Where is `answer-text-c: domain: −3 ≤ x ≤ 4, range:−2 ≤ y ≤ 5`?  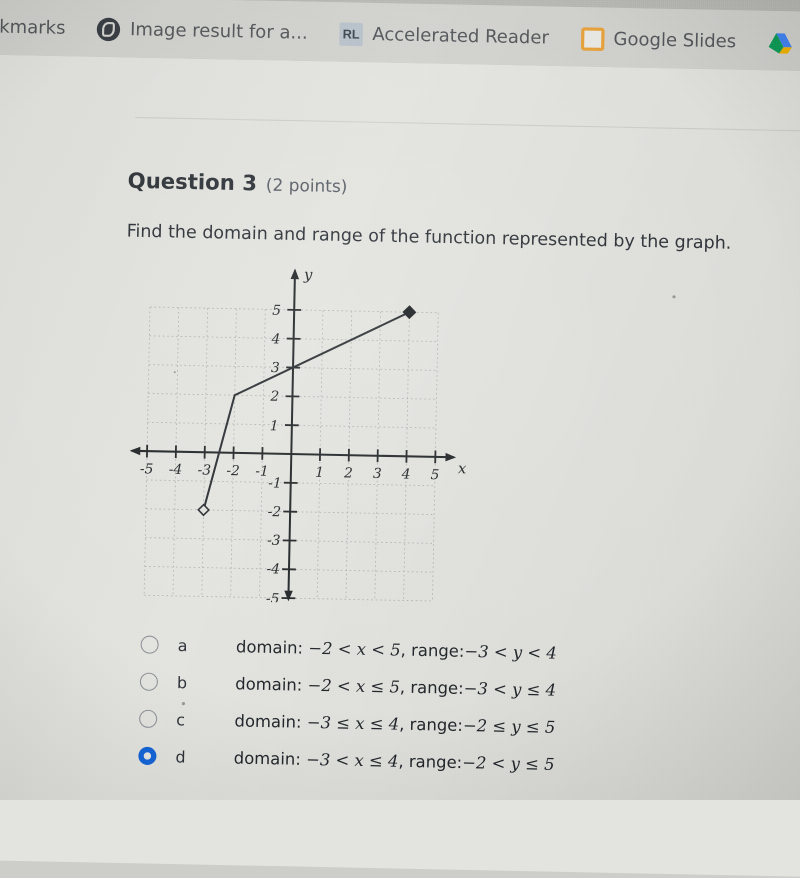
answer-text-c: domain: −3 ≤ x ≤ 4, range:−2 ≤ y ≤ 5 is located at coordinates (394, 724).